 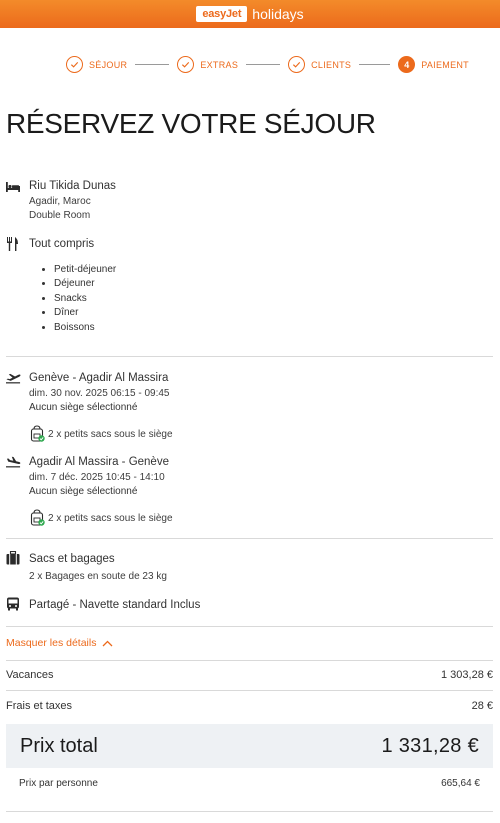 I want to click on luggage-detail: 2 x Bagages en soute de 23 kg, so click(x=98, y=576).